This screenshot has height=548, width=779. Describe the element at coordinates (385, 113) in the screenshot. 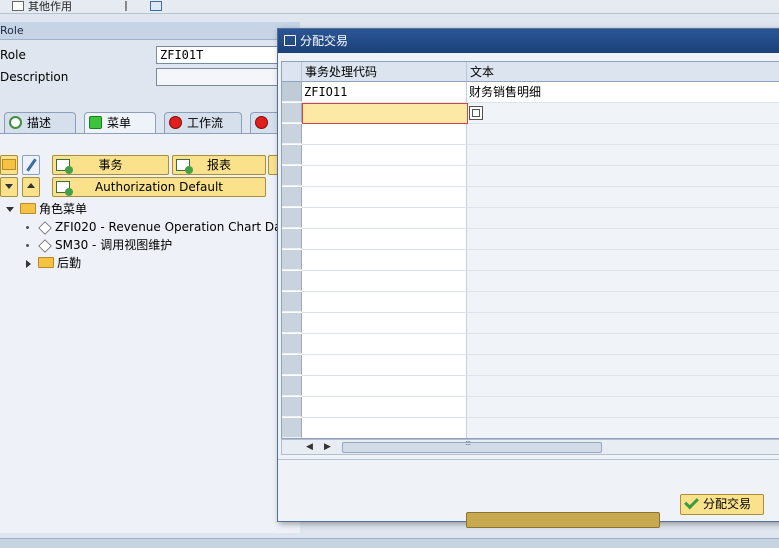

I see `transaction-code-input` at that location.